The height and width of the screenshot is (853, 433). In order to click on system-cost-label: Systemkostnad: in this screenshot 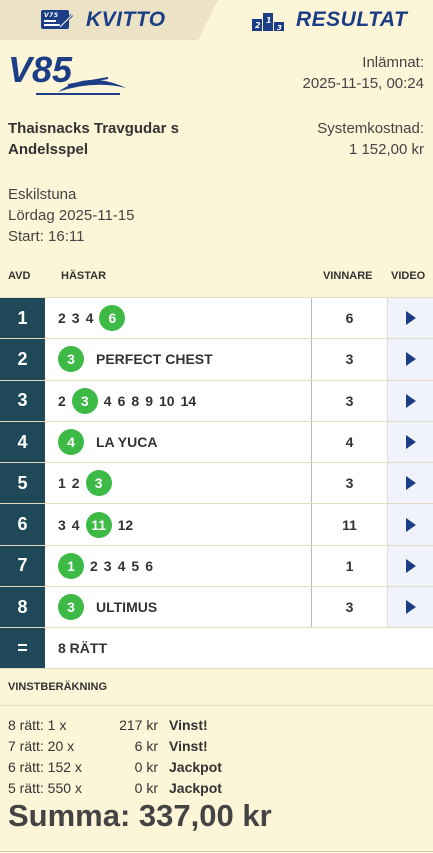, I will do `click(370, 128)`.